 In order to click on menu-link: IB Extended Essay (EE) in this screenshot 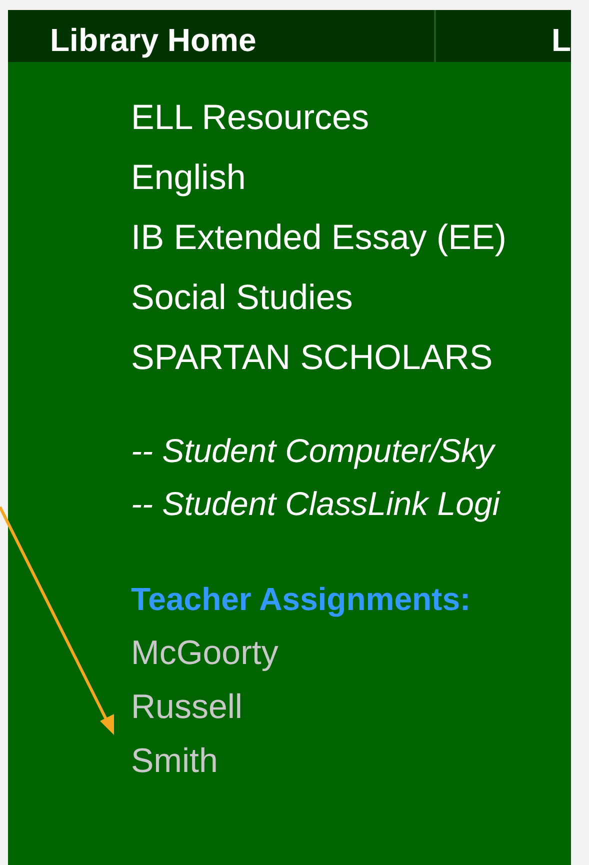, I will do `click(351, 238)`.